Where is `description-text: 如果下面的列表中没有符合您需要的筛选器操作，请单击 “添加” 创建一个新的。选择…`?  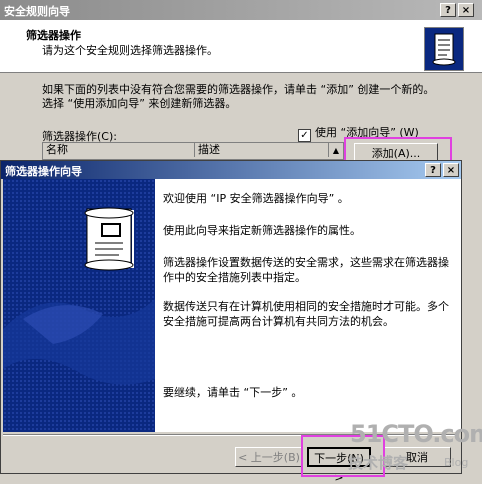
description-text: 如果下面的列表中没有符合您需要的筛选器操作，请单击 “添加” 创建一个新的。选择… is located at coordinates (238, 96).